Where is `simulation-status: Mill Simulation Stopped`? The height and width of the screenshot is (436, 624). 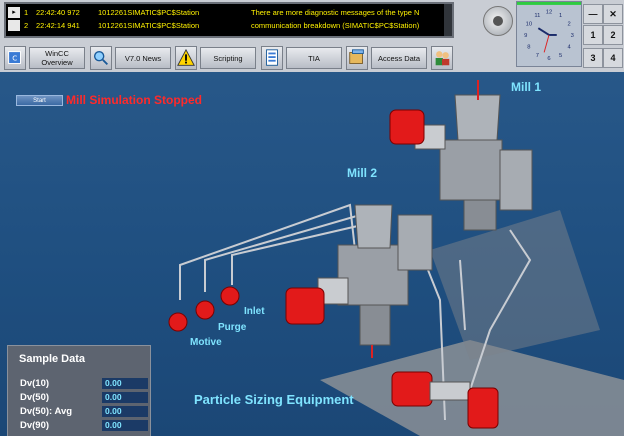 simulation-status: Mill Simulation Stopped is located at coordinates (134, 100).